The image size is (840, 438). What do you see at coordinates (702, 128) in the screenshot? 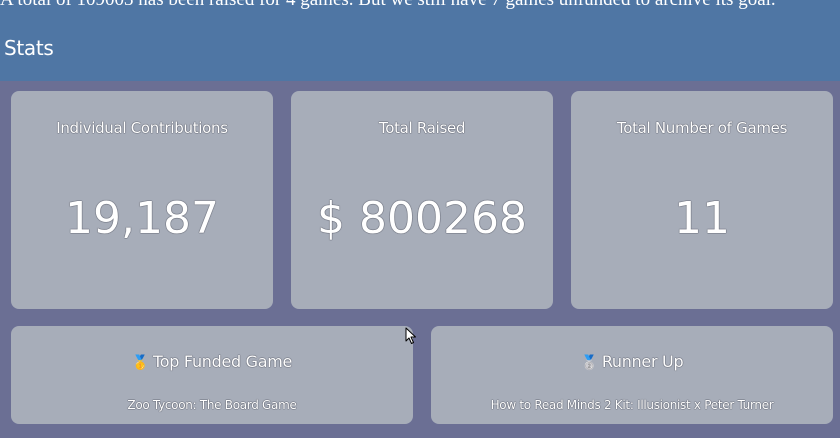
I see `total-games-label: Total Number of Games` at bounding box center [702, 128].